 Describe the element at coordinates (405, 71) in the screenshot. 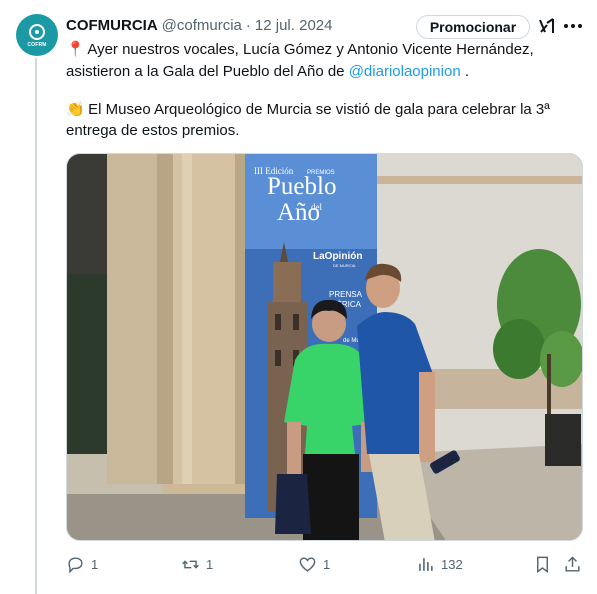

I see `mention-link: @diariolaopinion` at that location.